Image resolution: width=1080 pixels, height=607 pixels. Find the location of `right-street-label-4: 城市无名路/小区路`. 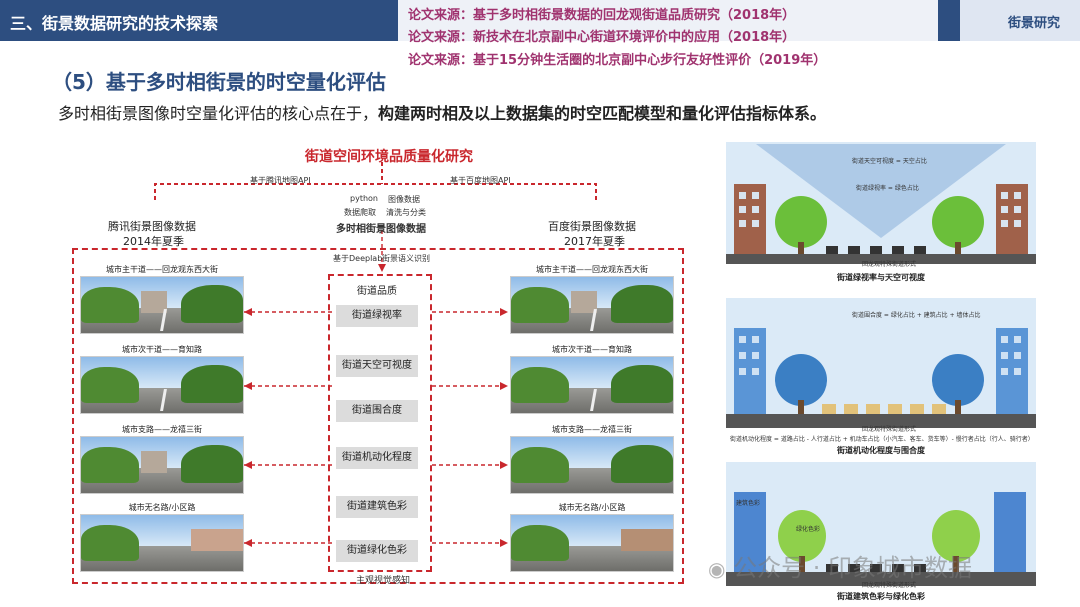

right-street-label-4: 城市无名路/小区路 is located at coordinates (592, 507).